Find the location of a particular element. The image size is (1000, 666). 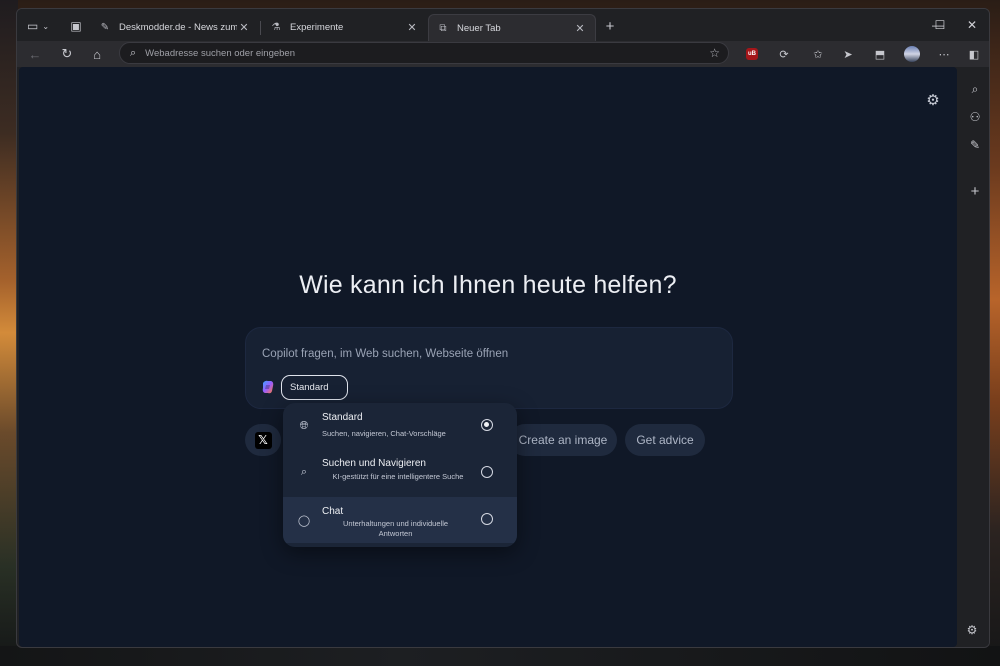

home-icon: ⌂ is located at coordinates (97, 54).